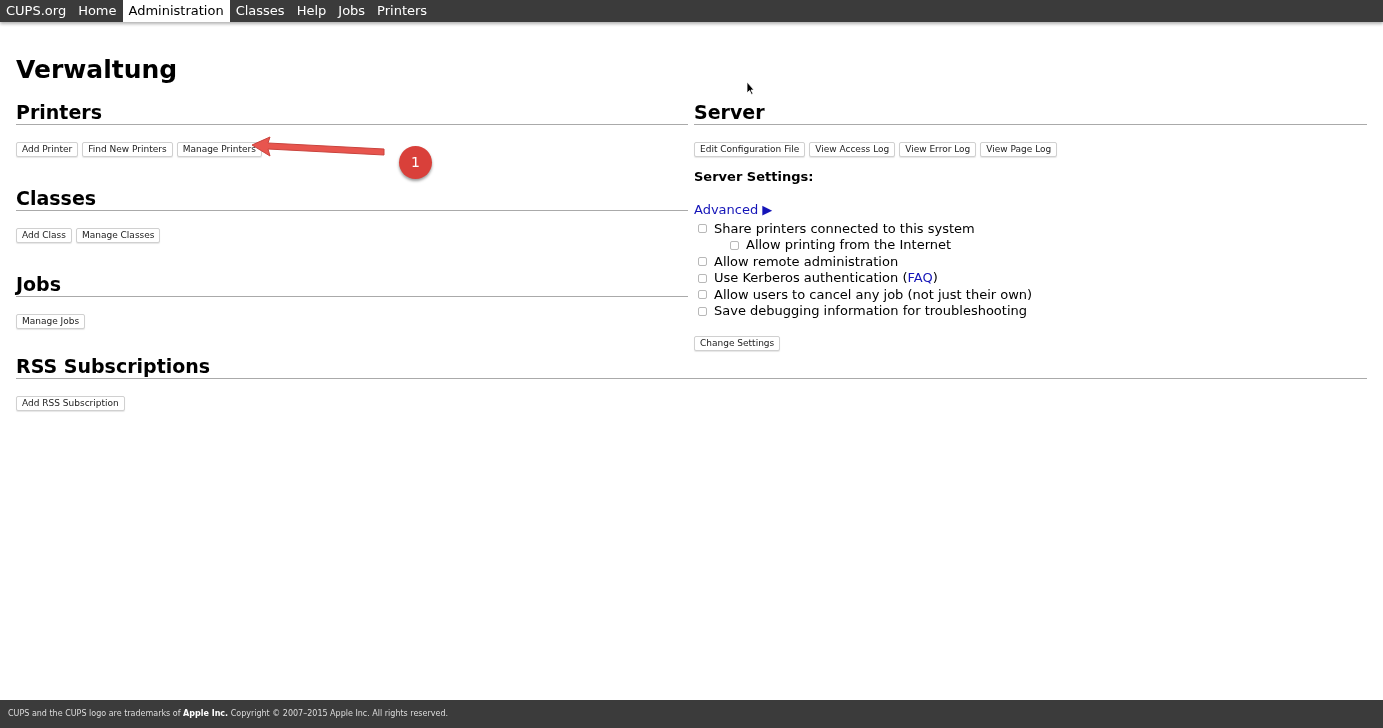 The height and width of the screenshot is (728, 1383). I want to click on option-label: Allow users to cancel any job (not just their own), so click(873, 294).